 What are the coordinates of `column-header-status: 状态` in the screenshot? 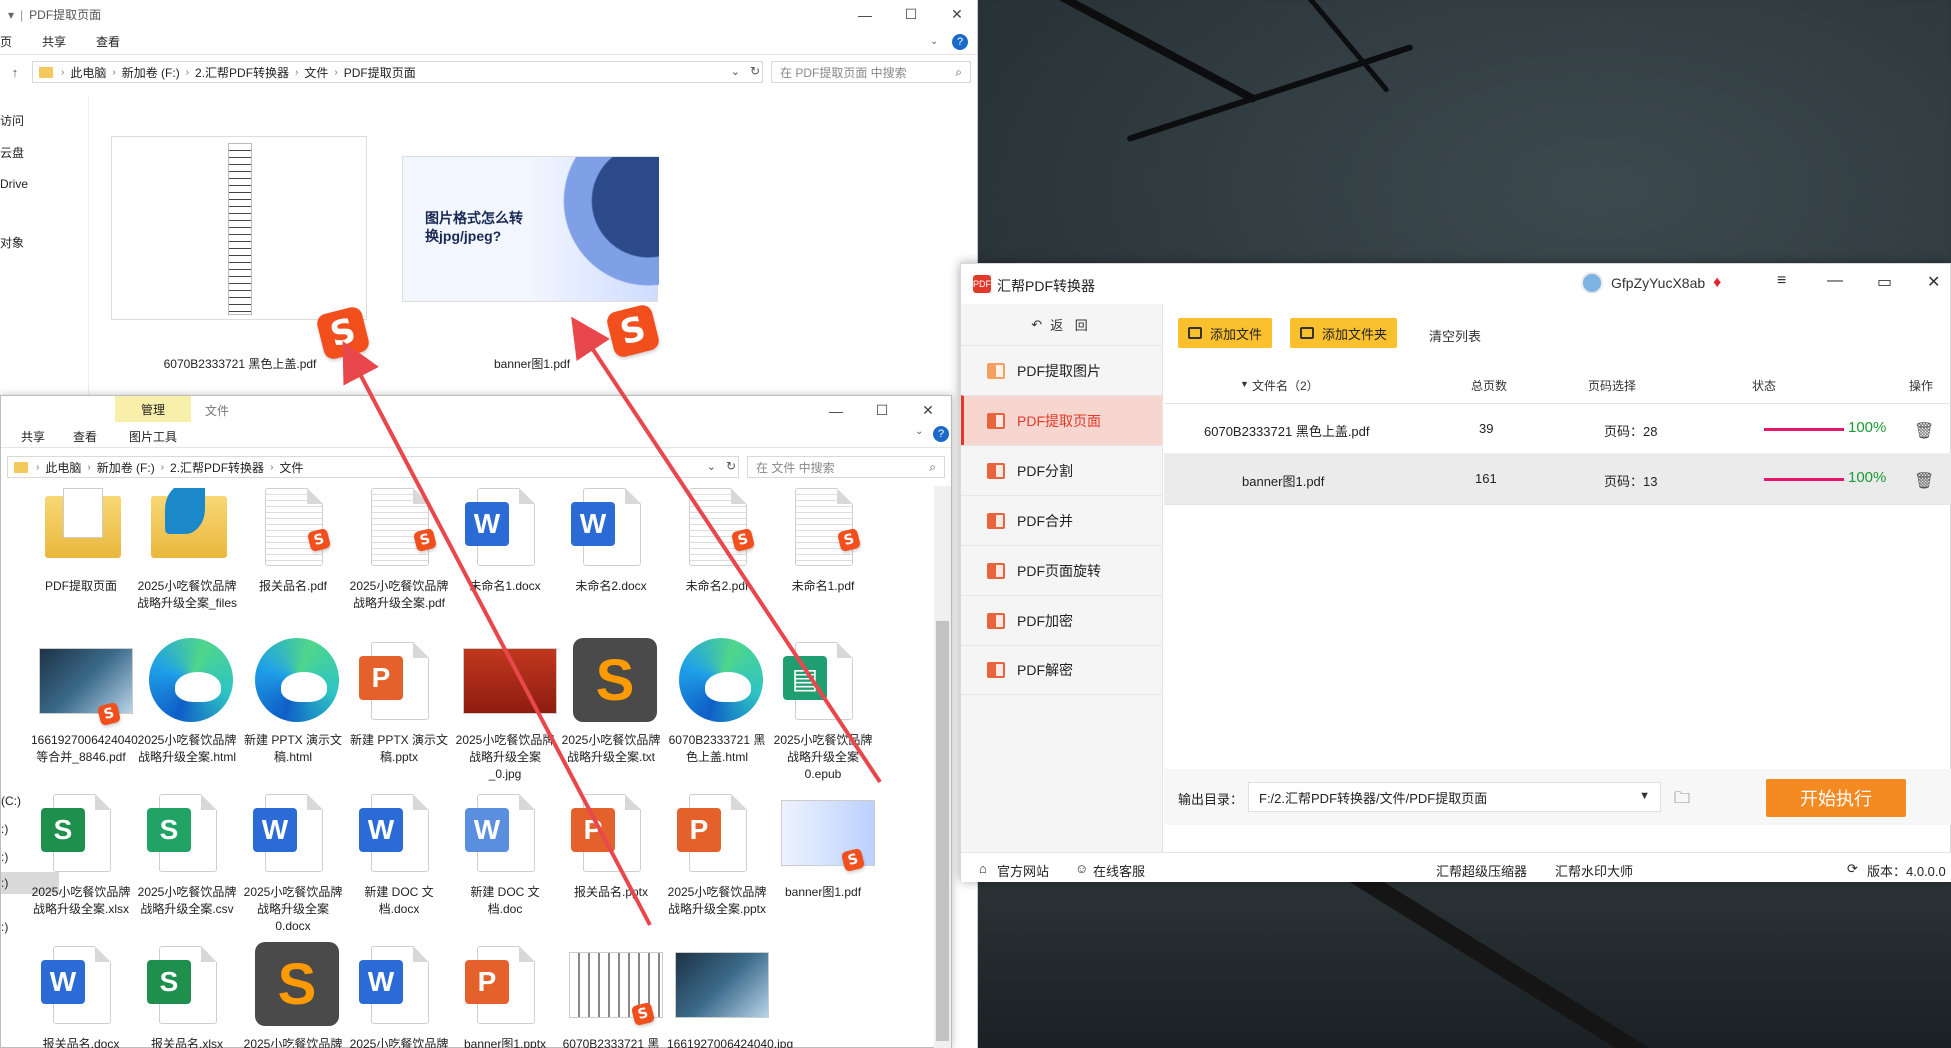 It's located at (1764, 386).